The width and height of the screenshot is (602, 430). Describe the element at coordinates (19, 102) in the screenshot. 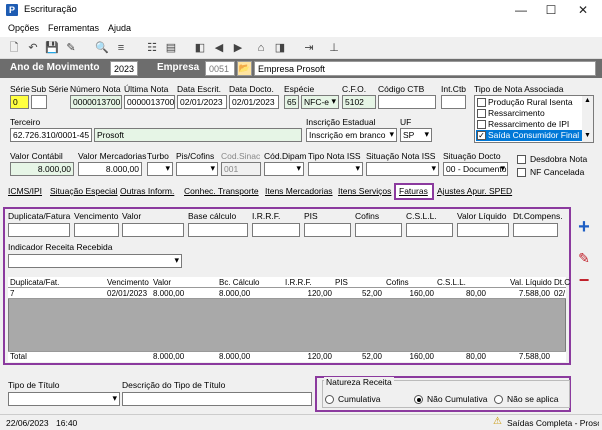

I see `serie-field: 0` at that location.